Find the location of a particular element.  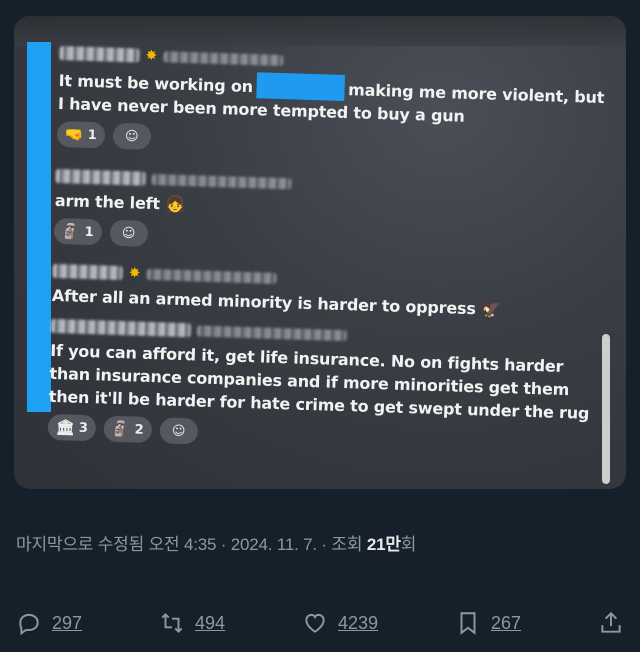

edited-timestamp: 마지막으로 수정됨 오전 4:35 · 2024. 11. 7. · 조회 is located at coordinates (191, 544).